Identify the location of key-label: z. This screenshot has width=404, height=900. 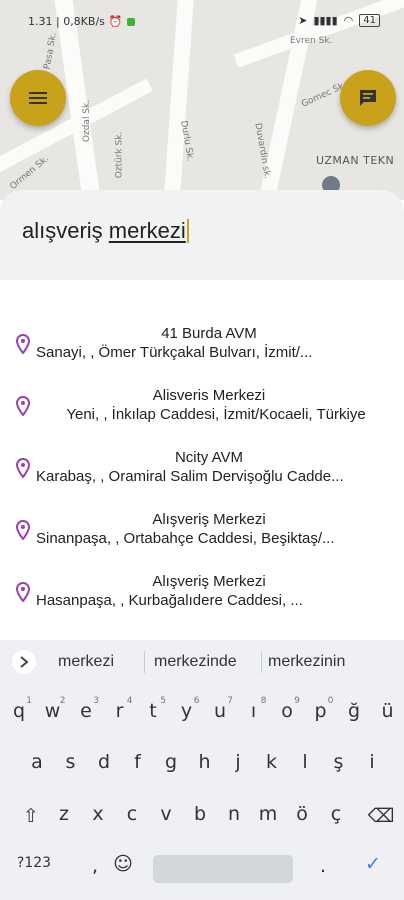
(64, 814).